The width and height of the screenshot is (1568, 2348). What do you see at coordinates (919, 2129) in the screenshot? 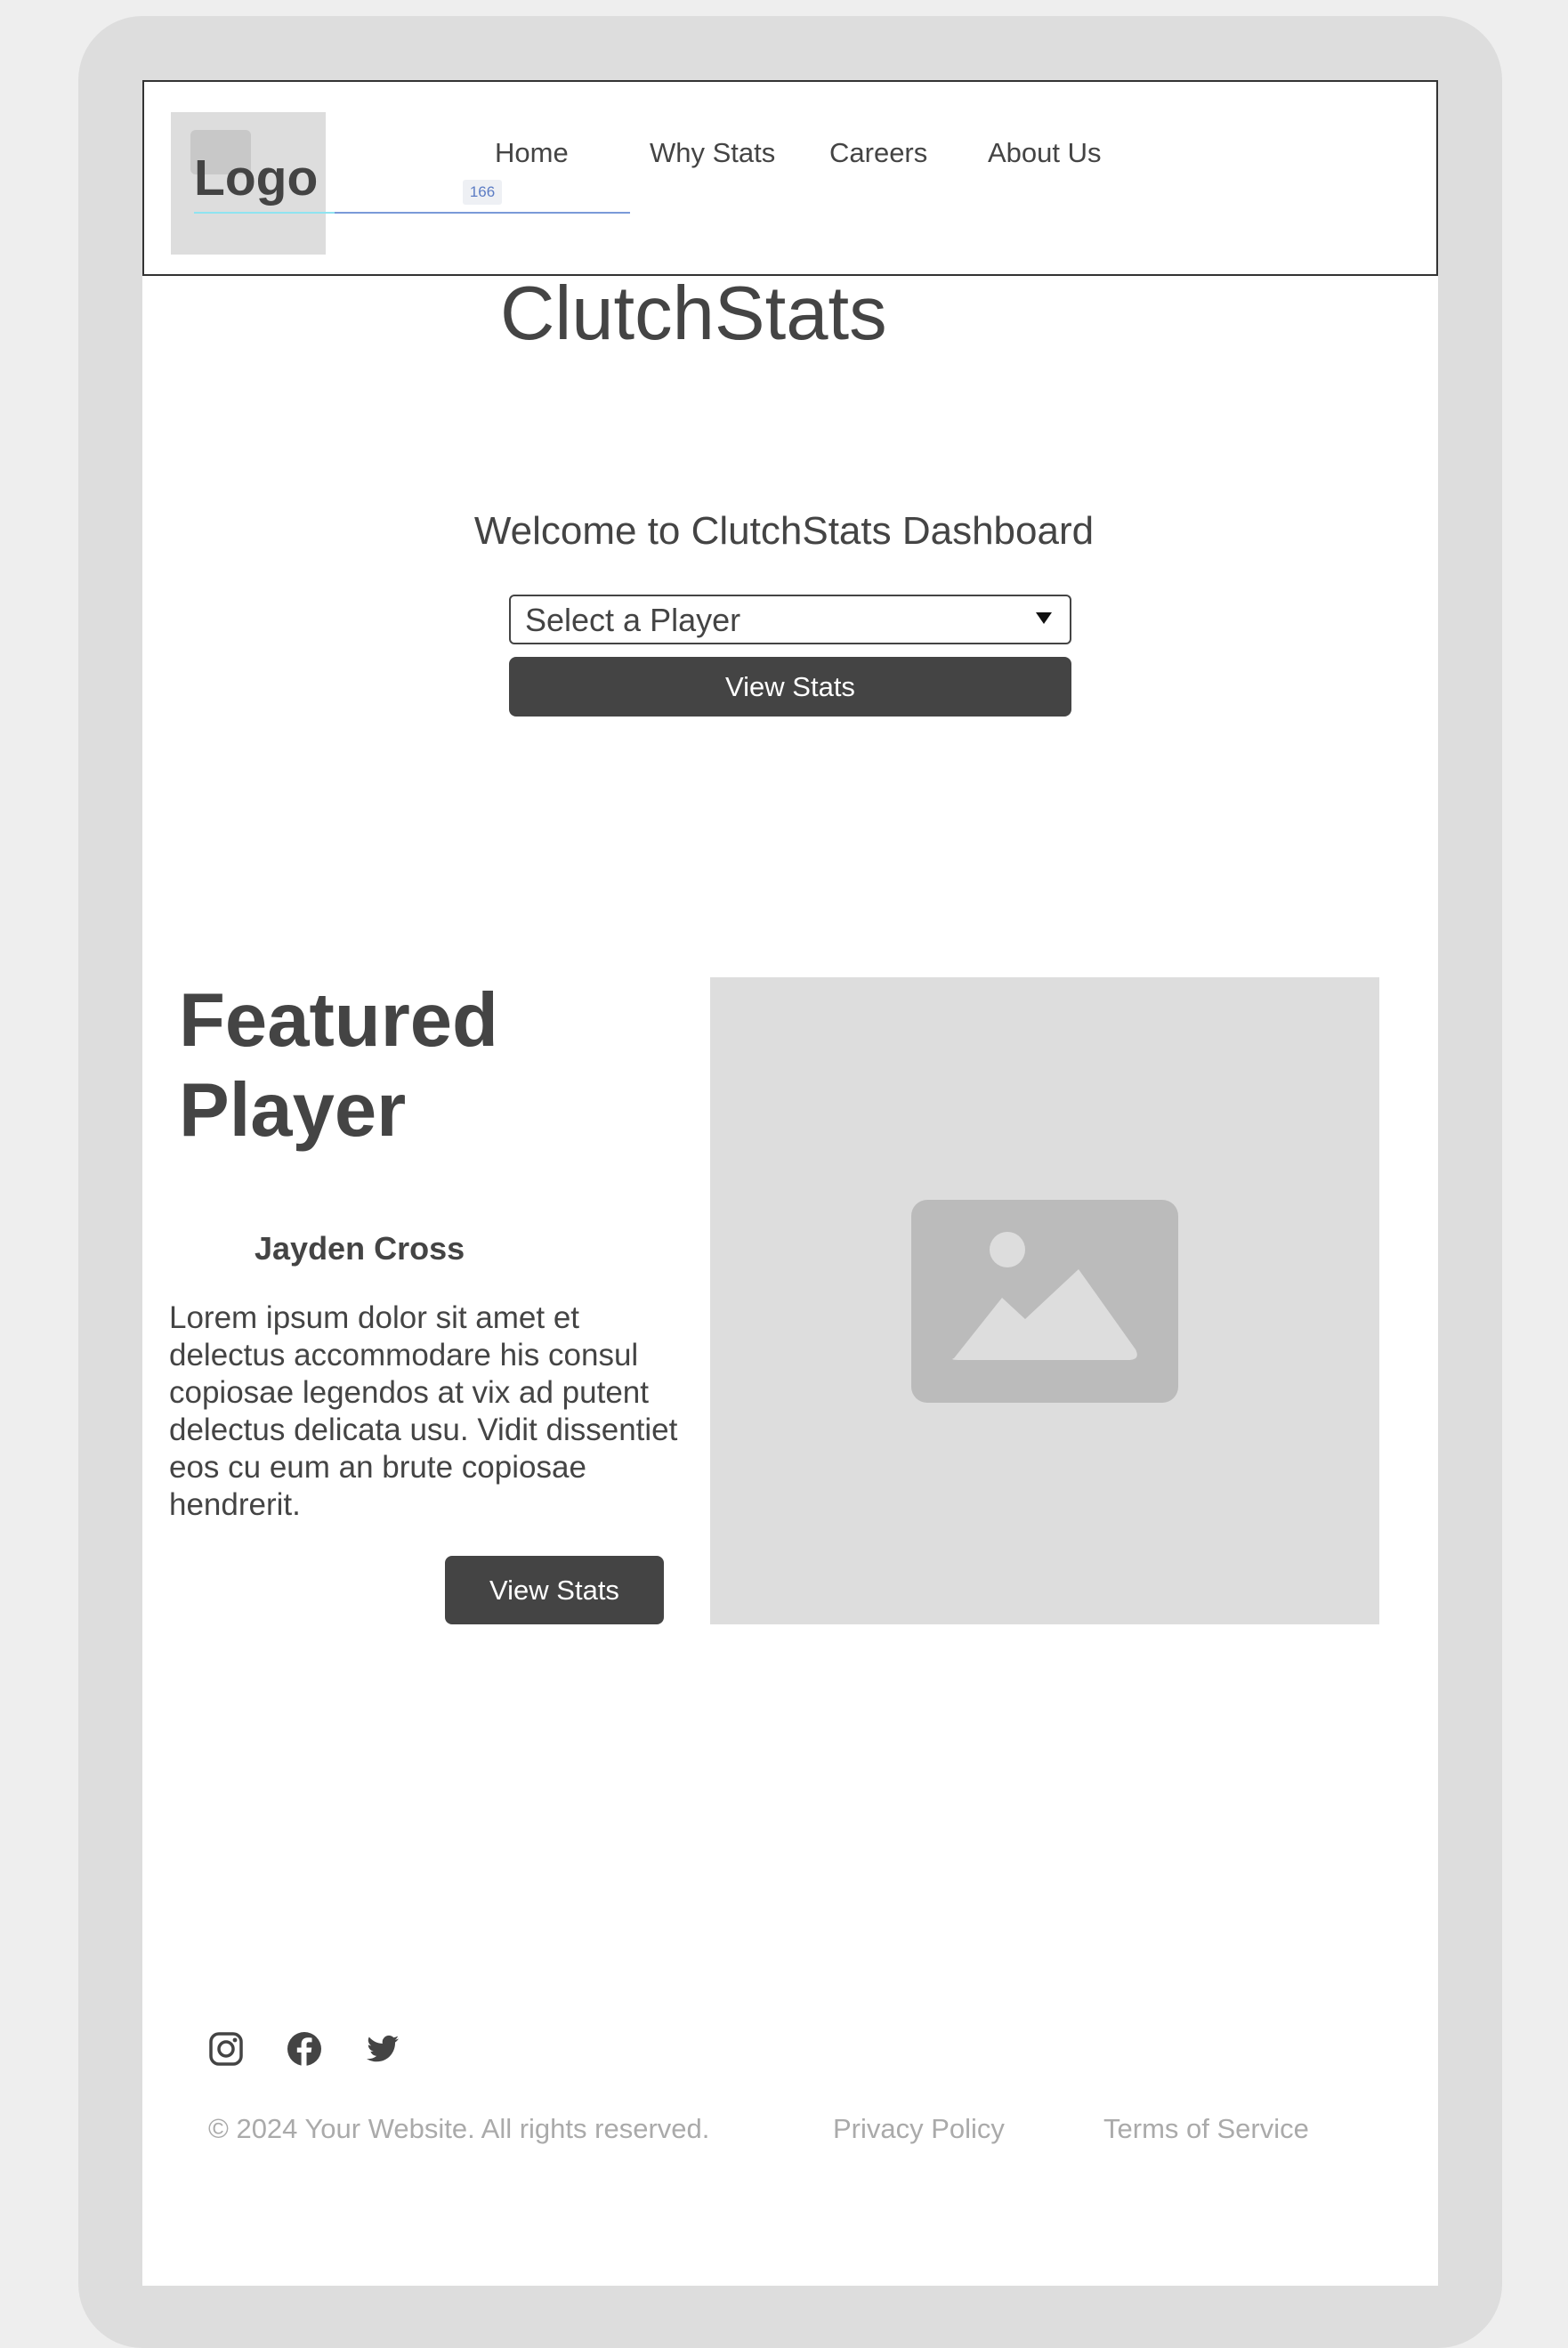
I see `privacy-policy-link: Privacy Policy` at bounding box center [919, 2129].